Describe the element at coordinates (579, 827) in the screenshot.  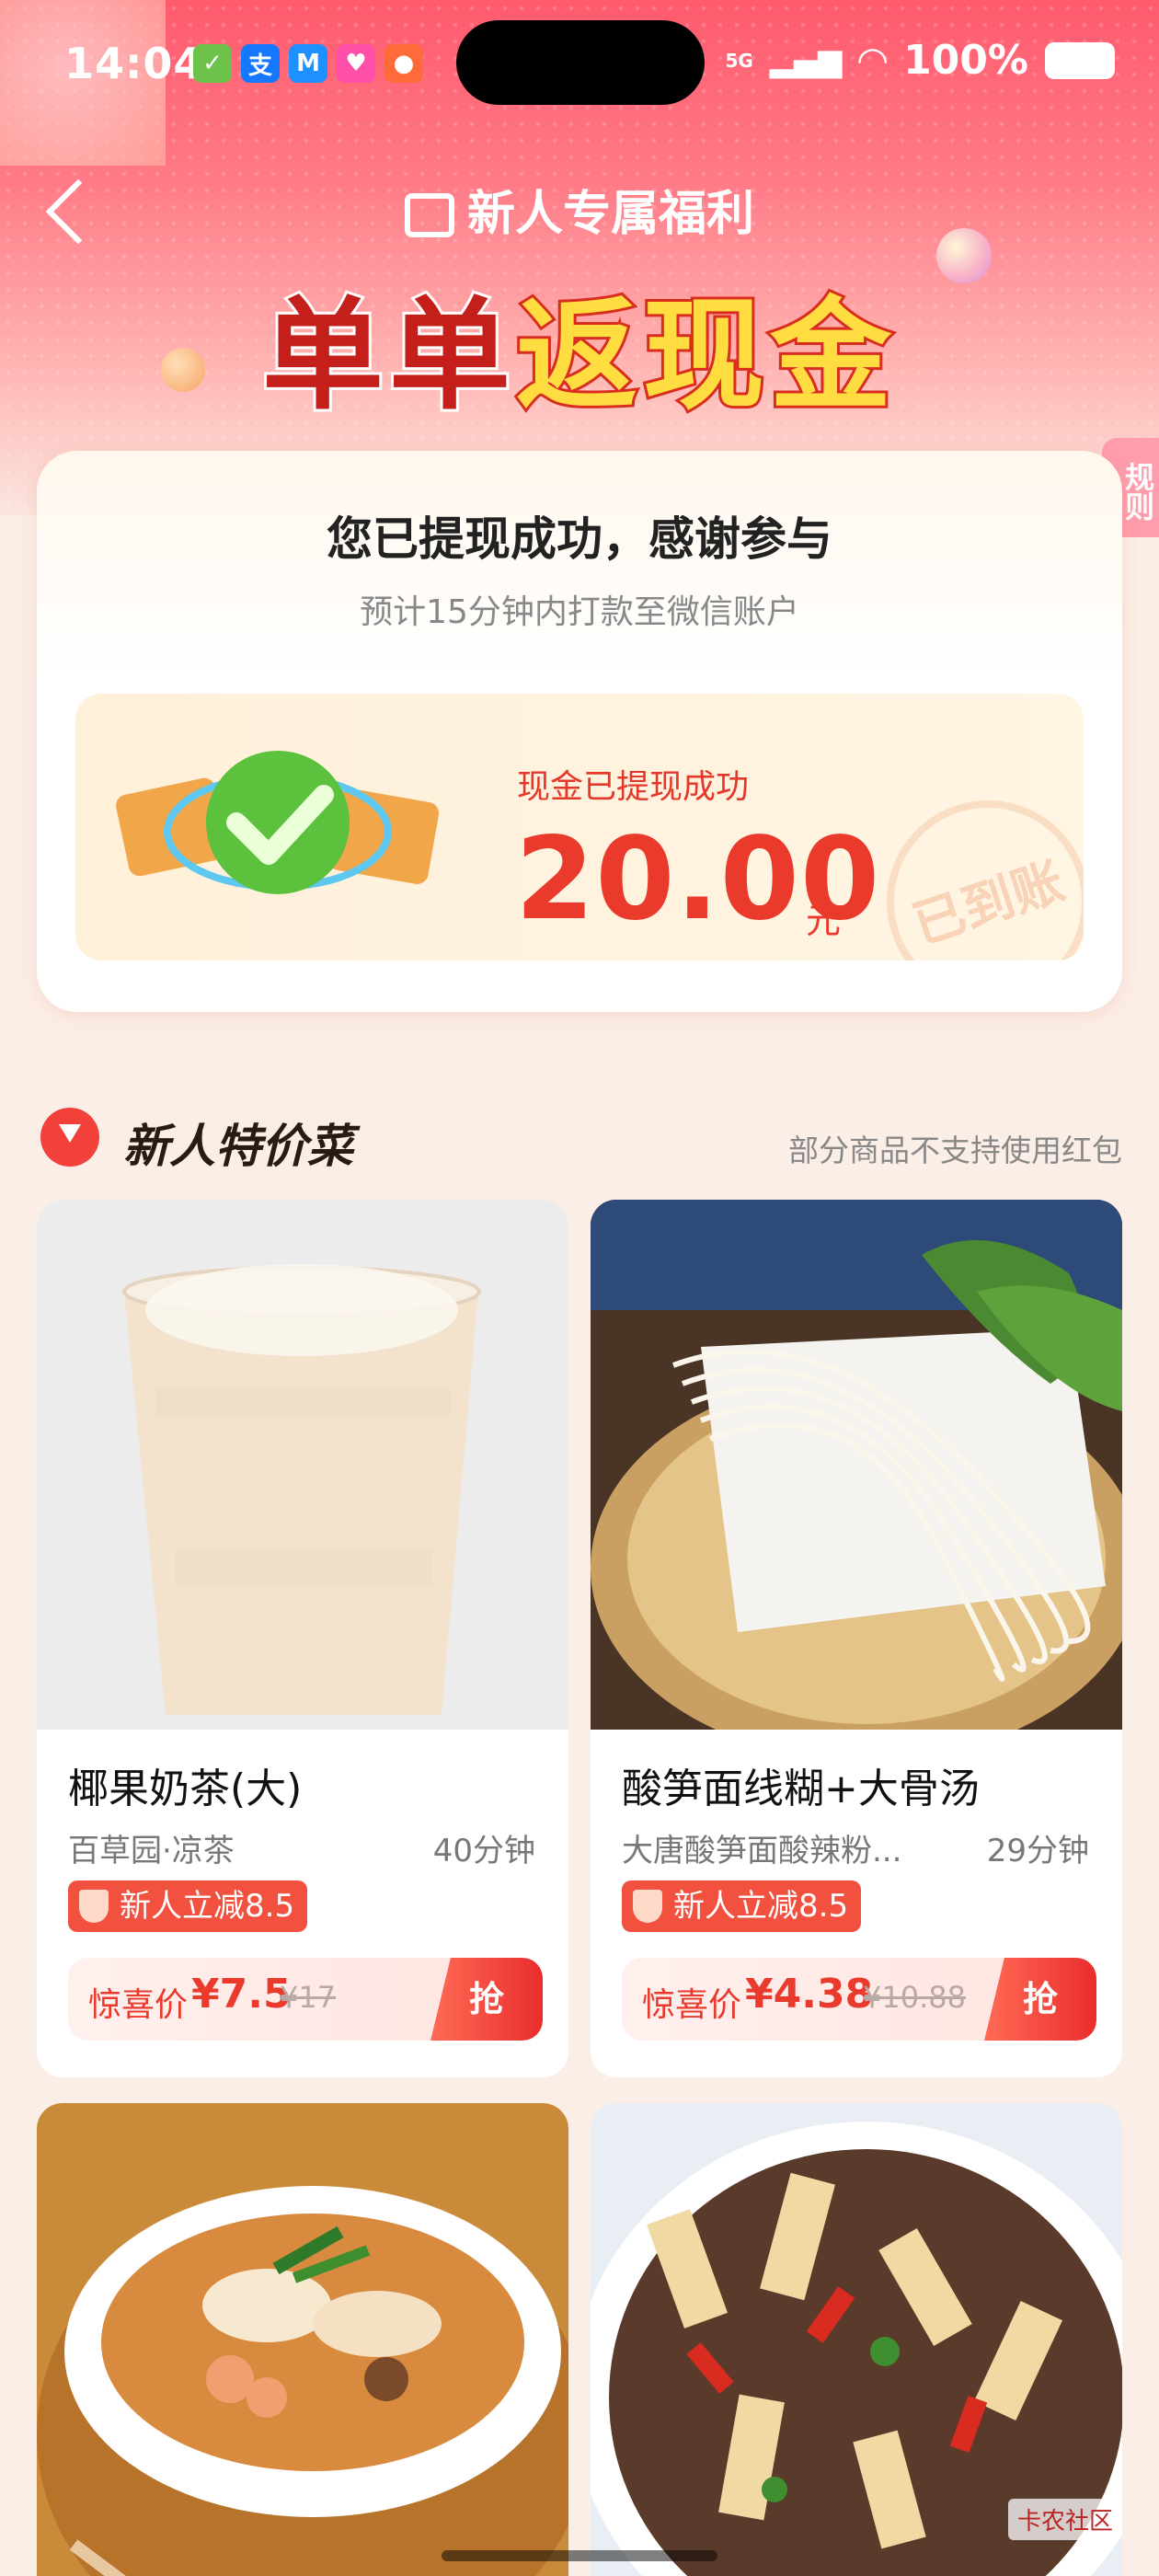
I see `cash-box: 现金已提现成功 20.00 元 已到账` at that location.